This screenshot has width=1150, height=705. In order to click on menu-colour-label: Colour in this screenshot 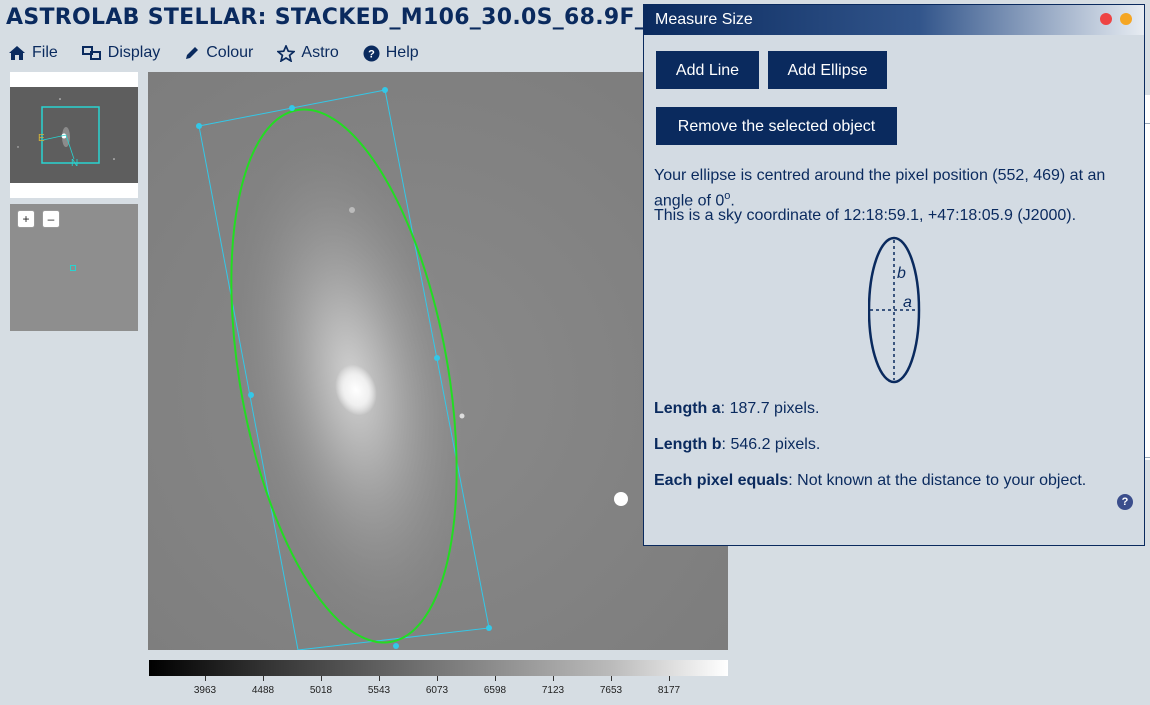, I will do `click(230, 52)`.